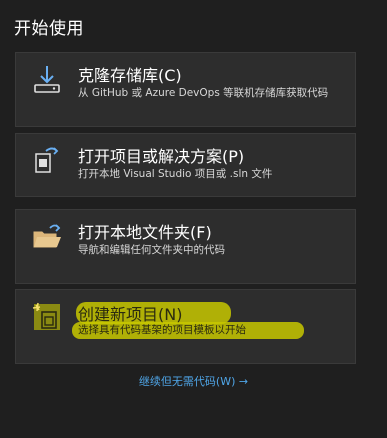 Image resolution: width=387 pixels, height=438 pixels. Describe the element at coordinates (47, 79) in the screenshot. I see `clone-download-icon` at that location.